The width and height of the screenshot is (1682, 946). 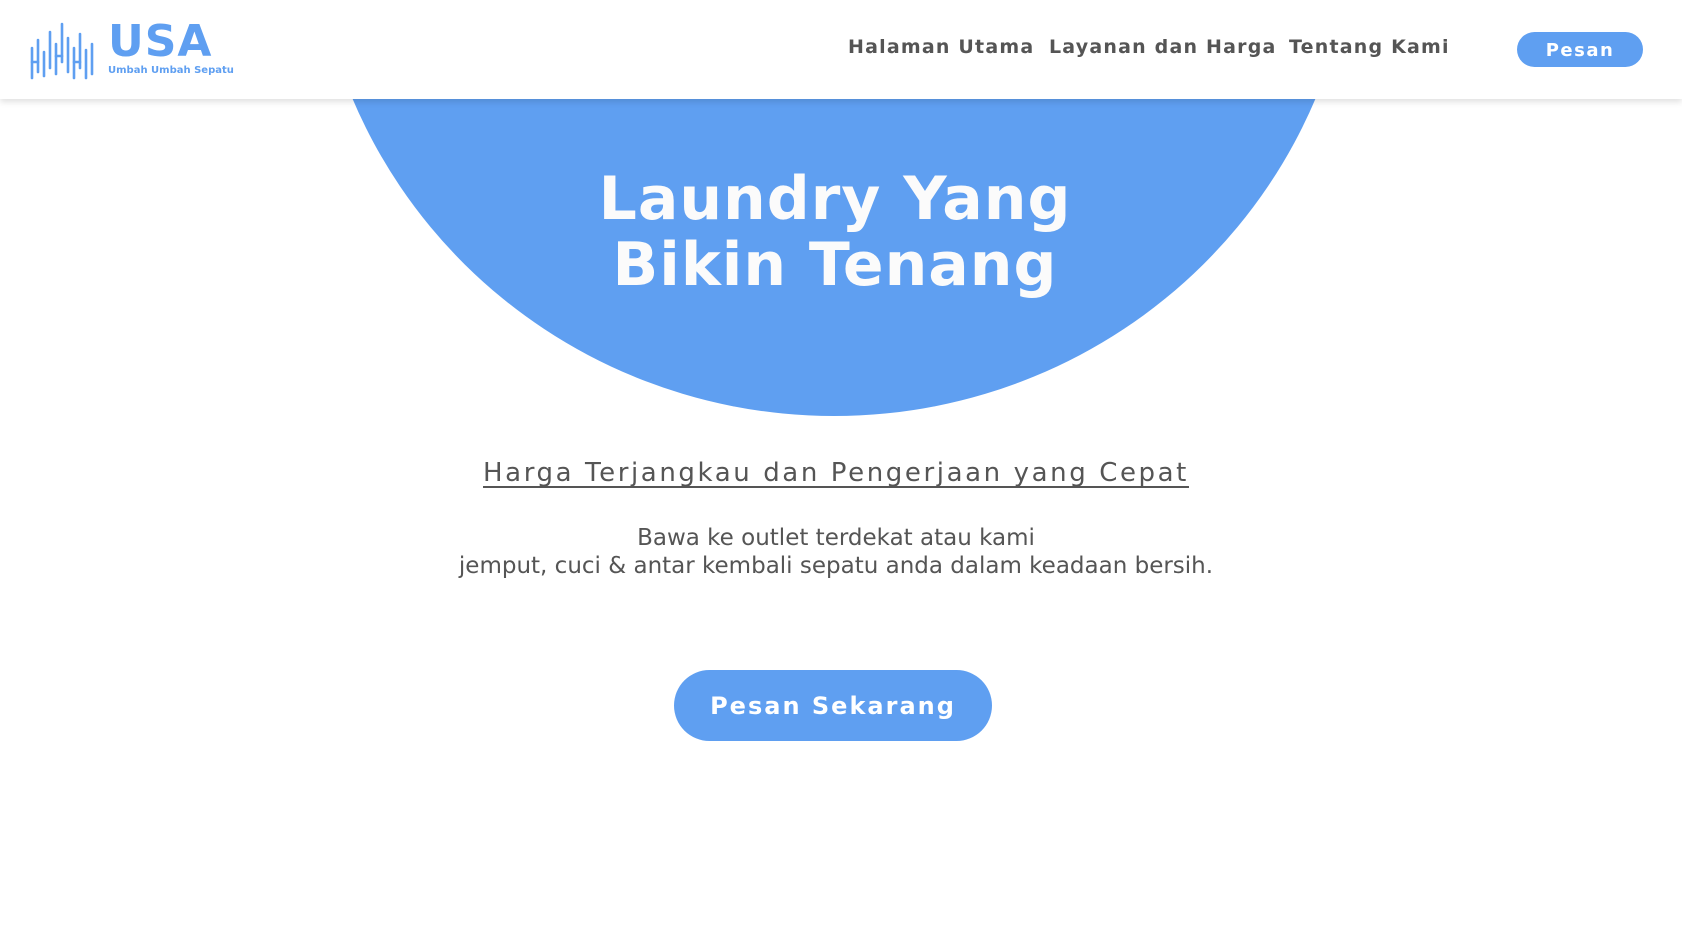 What do you see at coordinates (833, 705) in the screenshot?
I see `order-now-button: Pesan Sekarang` at bounding box center [833, 705].